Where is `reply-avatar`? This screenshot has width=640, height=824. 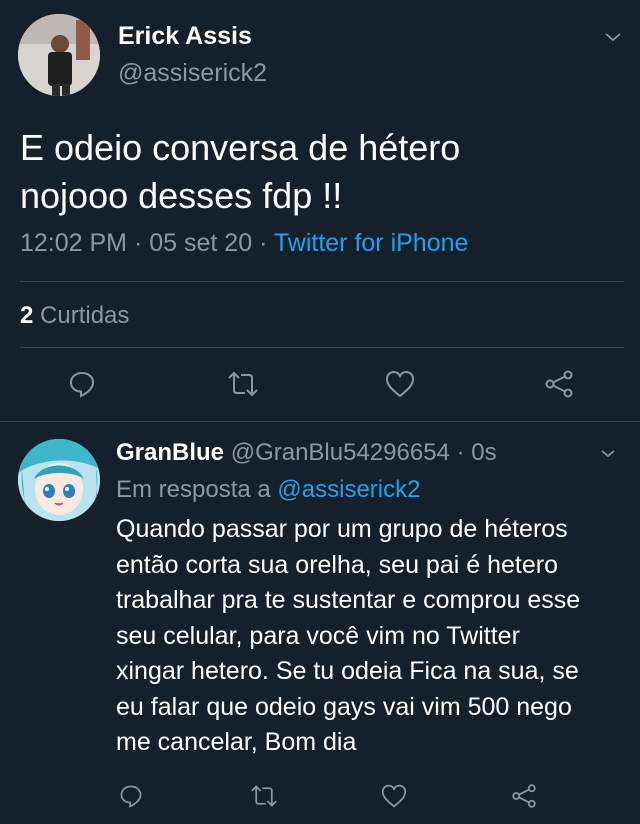
reply-avatar is located at coordinates (59, 480).